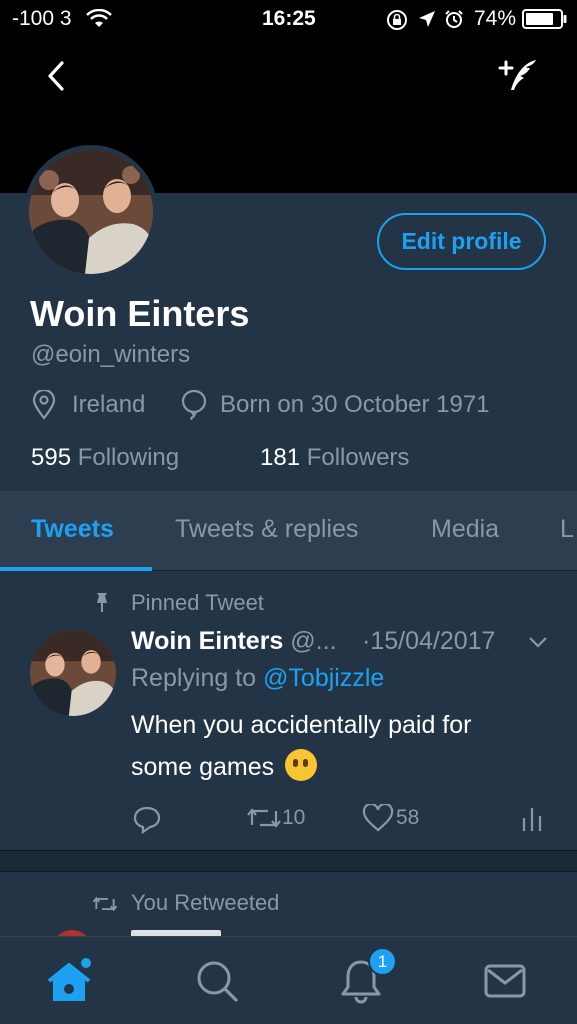 The image size is (577, 1024). I want to click on reply-icon, so click(147, 820).